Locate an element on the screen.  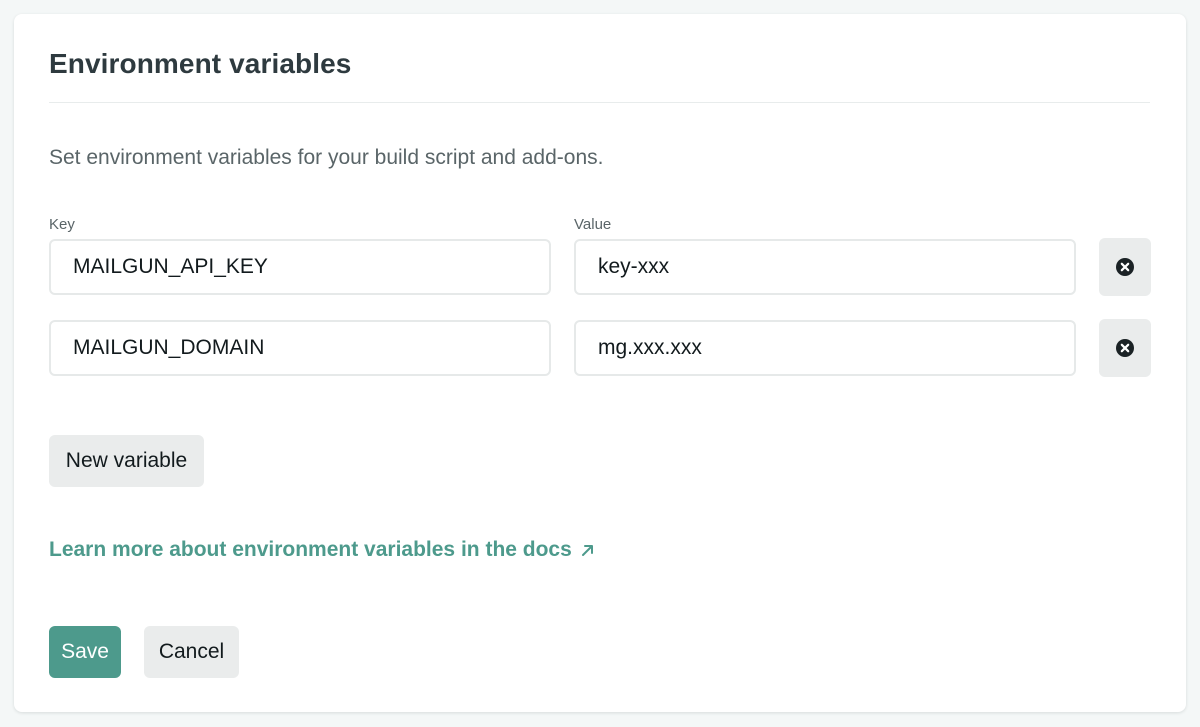
cancel-button: Cancel is located at coordinates (191, 652).